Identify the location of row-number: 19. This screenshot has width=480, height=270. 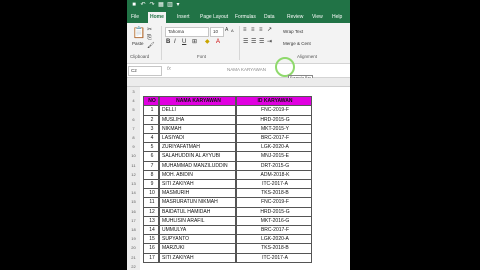
(133, 239).